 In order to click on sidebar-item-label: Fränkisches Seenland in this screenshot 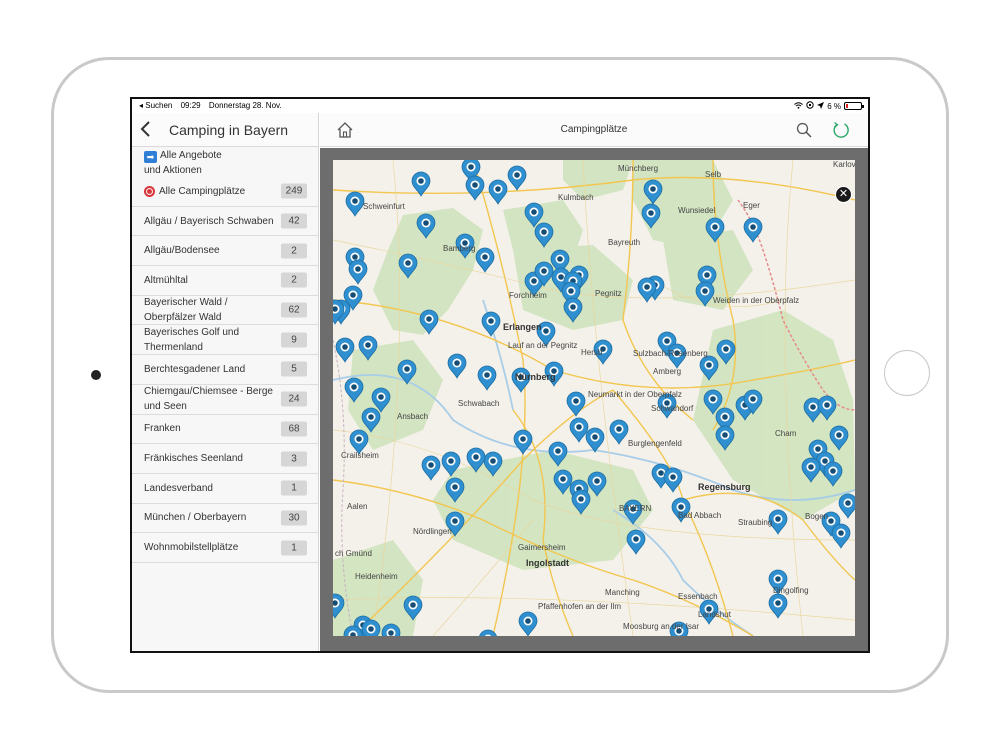, I will do `click(193, 459)`.